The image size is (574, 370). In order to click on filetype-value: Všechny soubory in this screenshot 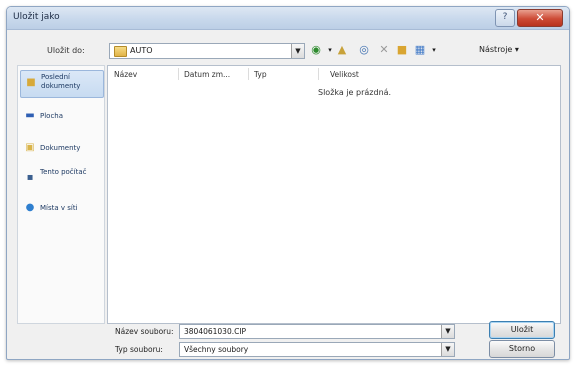, I will do `click(216, 349)`.